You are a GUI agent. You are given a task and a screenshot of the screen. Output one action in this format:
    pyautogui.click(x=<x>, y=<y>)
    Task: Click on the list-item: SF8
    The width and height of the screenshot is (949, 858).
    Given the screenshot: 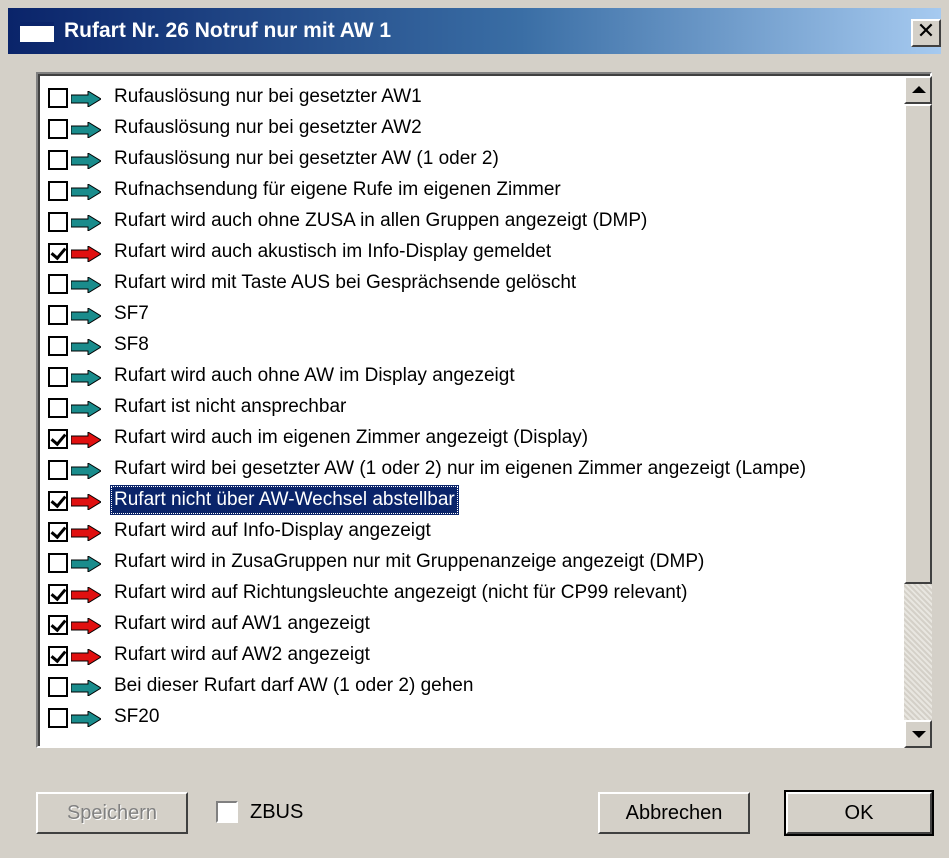 What is the action you would take?
    pyautogui.click(x=473, y=345)
    